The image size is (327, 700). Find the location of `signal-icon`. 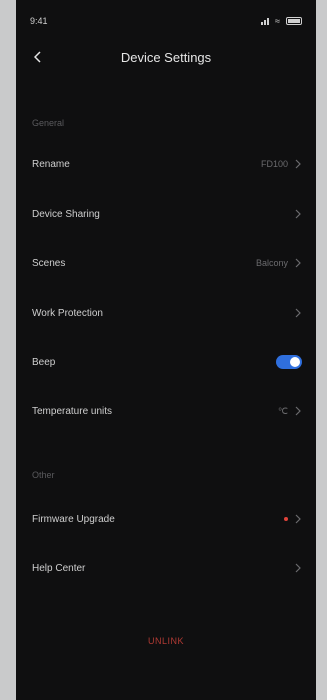

signal-icon is located at coordinates (265, 21).